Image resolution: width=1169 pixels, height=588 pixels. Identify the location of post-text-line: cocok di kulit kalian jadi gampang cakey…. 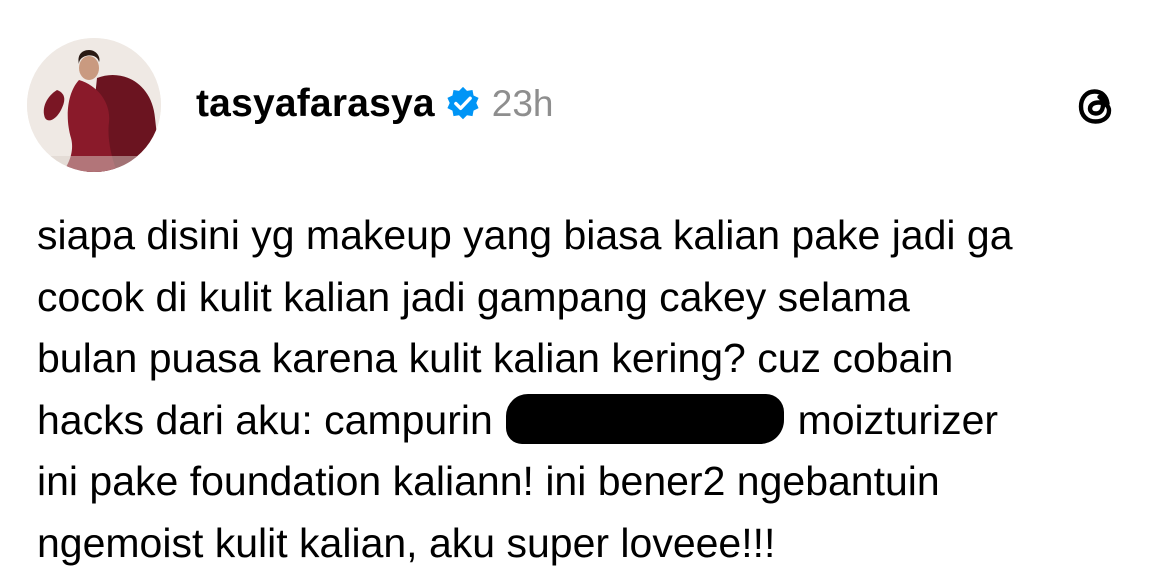
(473, 296).